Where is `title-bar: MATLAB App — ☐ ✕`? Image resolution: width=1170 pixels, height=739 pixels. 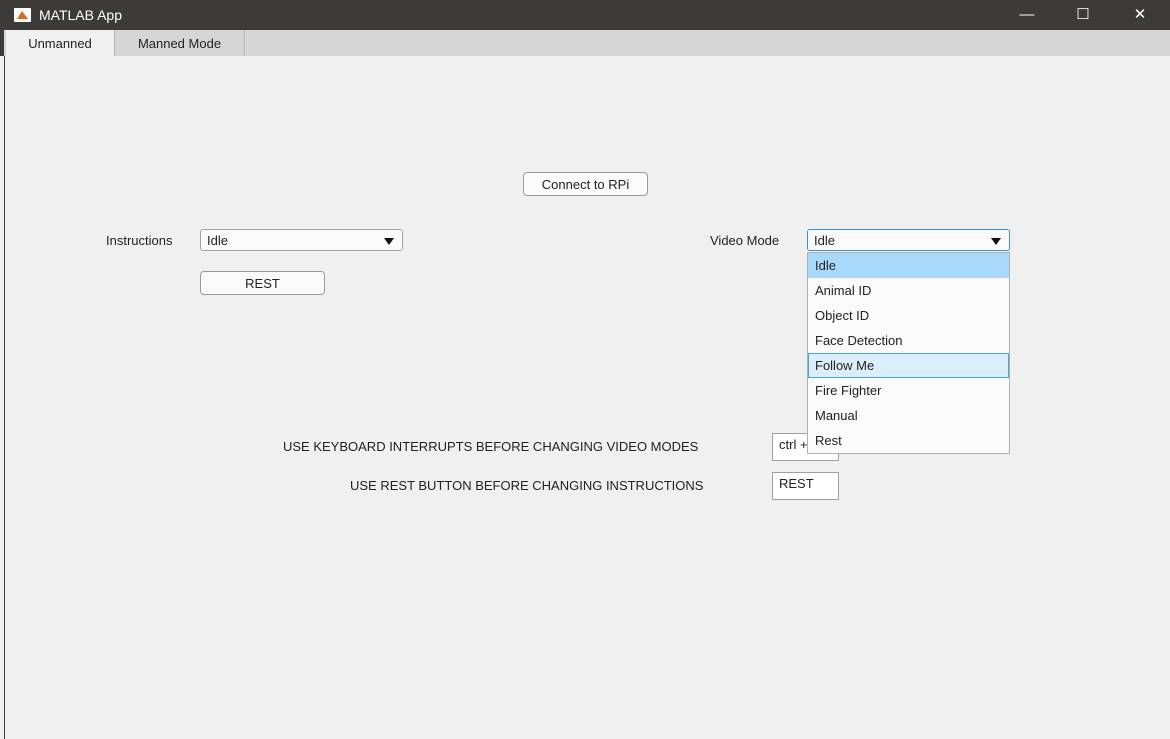
title-bar: MATLAB App — ☐ ✕ is located at coordinates (585, 15).